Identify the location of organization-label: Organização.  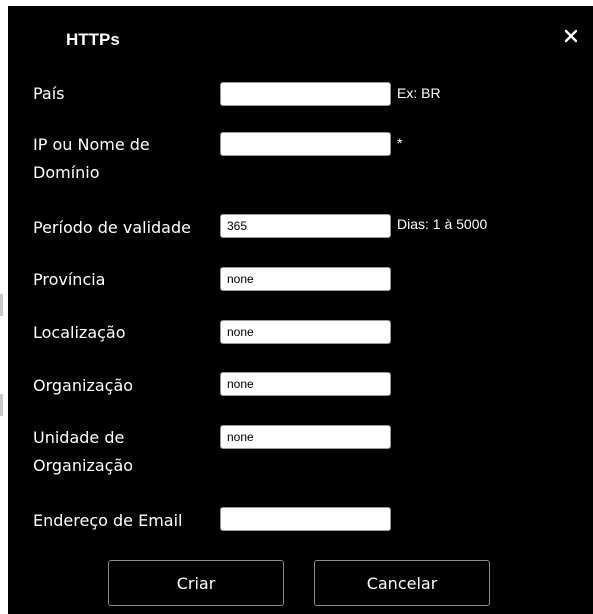
(83, 385).